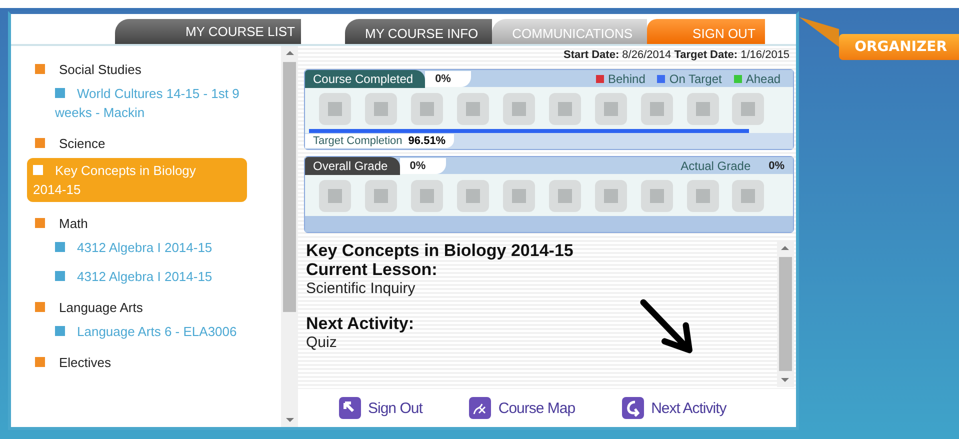  Describe the element at coordinates (137, 180) in the screenshot. I see `course-item: Key Concepts in Biology 2014-15` at that location.